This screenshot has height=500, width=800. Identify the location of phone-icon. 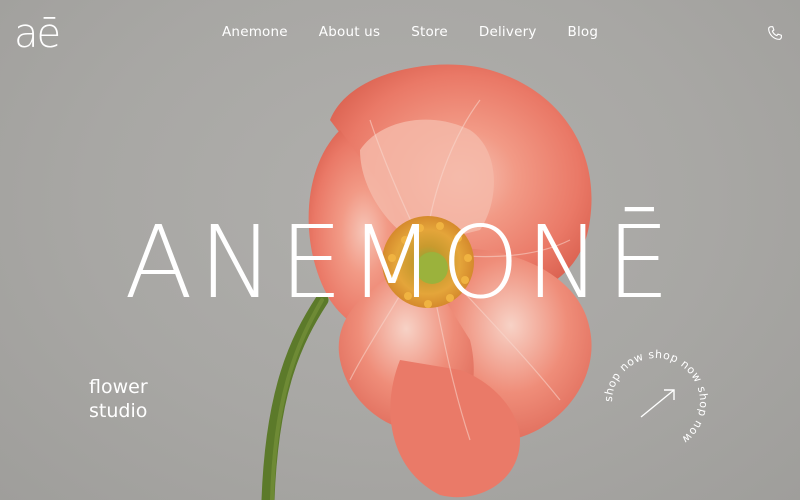
(775, 33).